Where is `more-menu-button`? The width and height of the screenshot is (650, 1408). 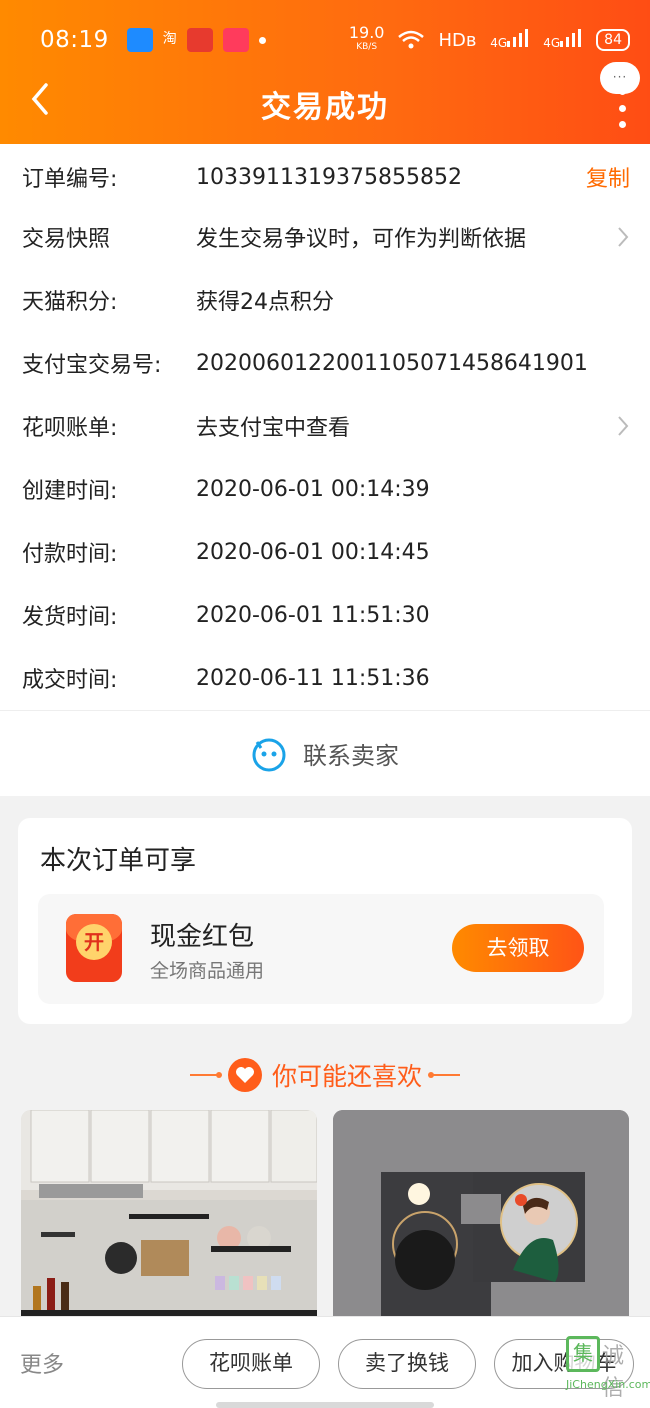
more-menu-button is located at coordinates (622, 108).